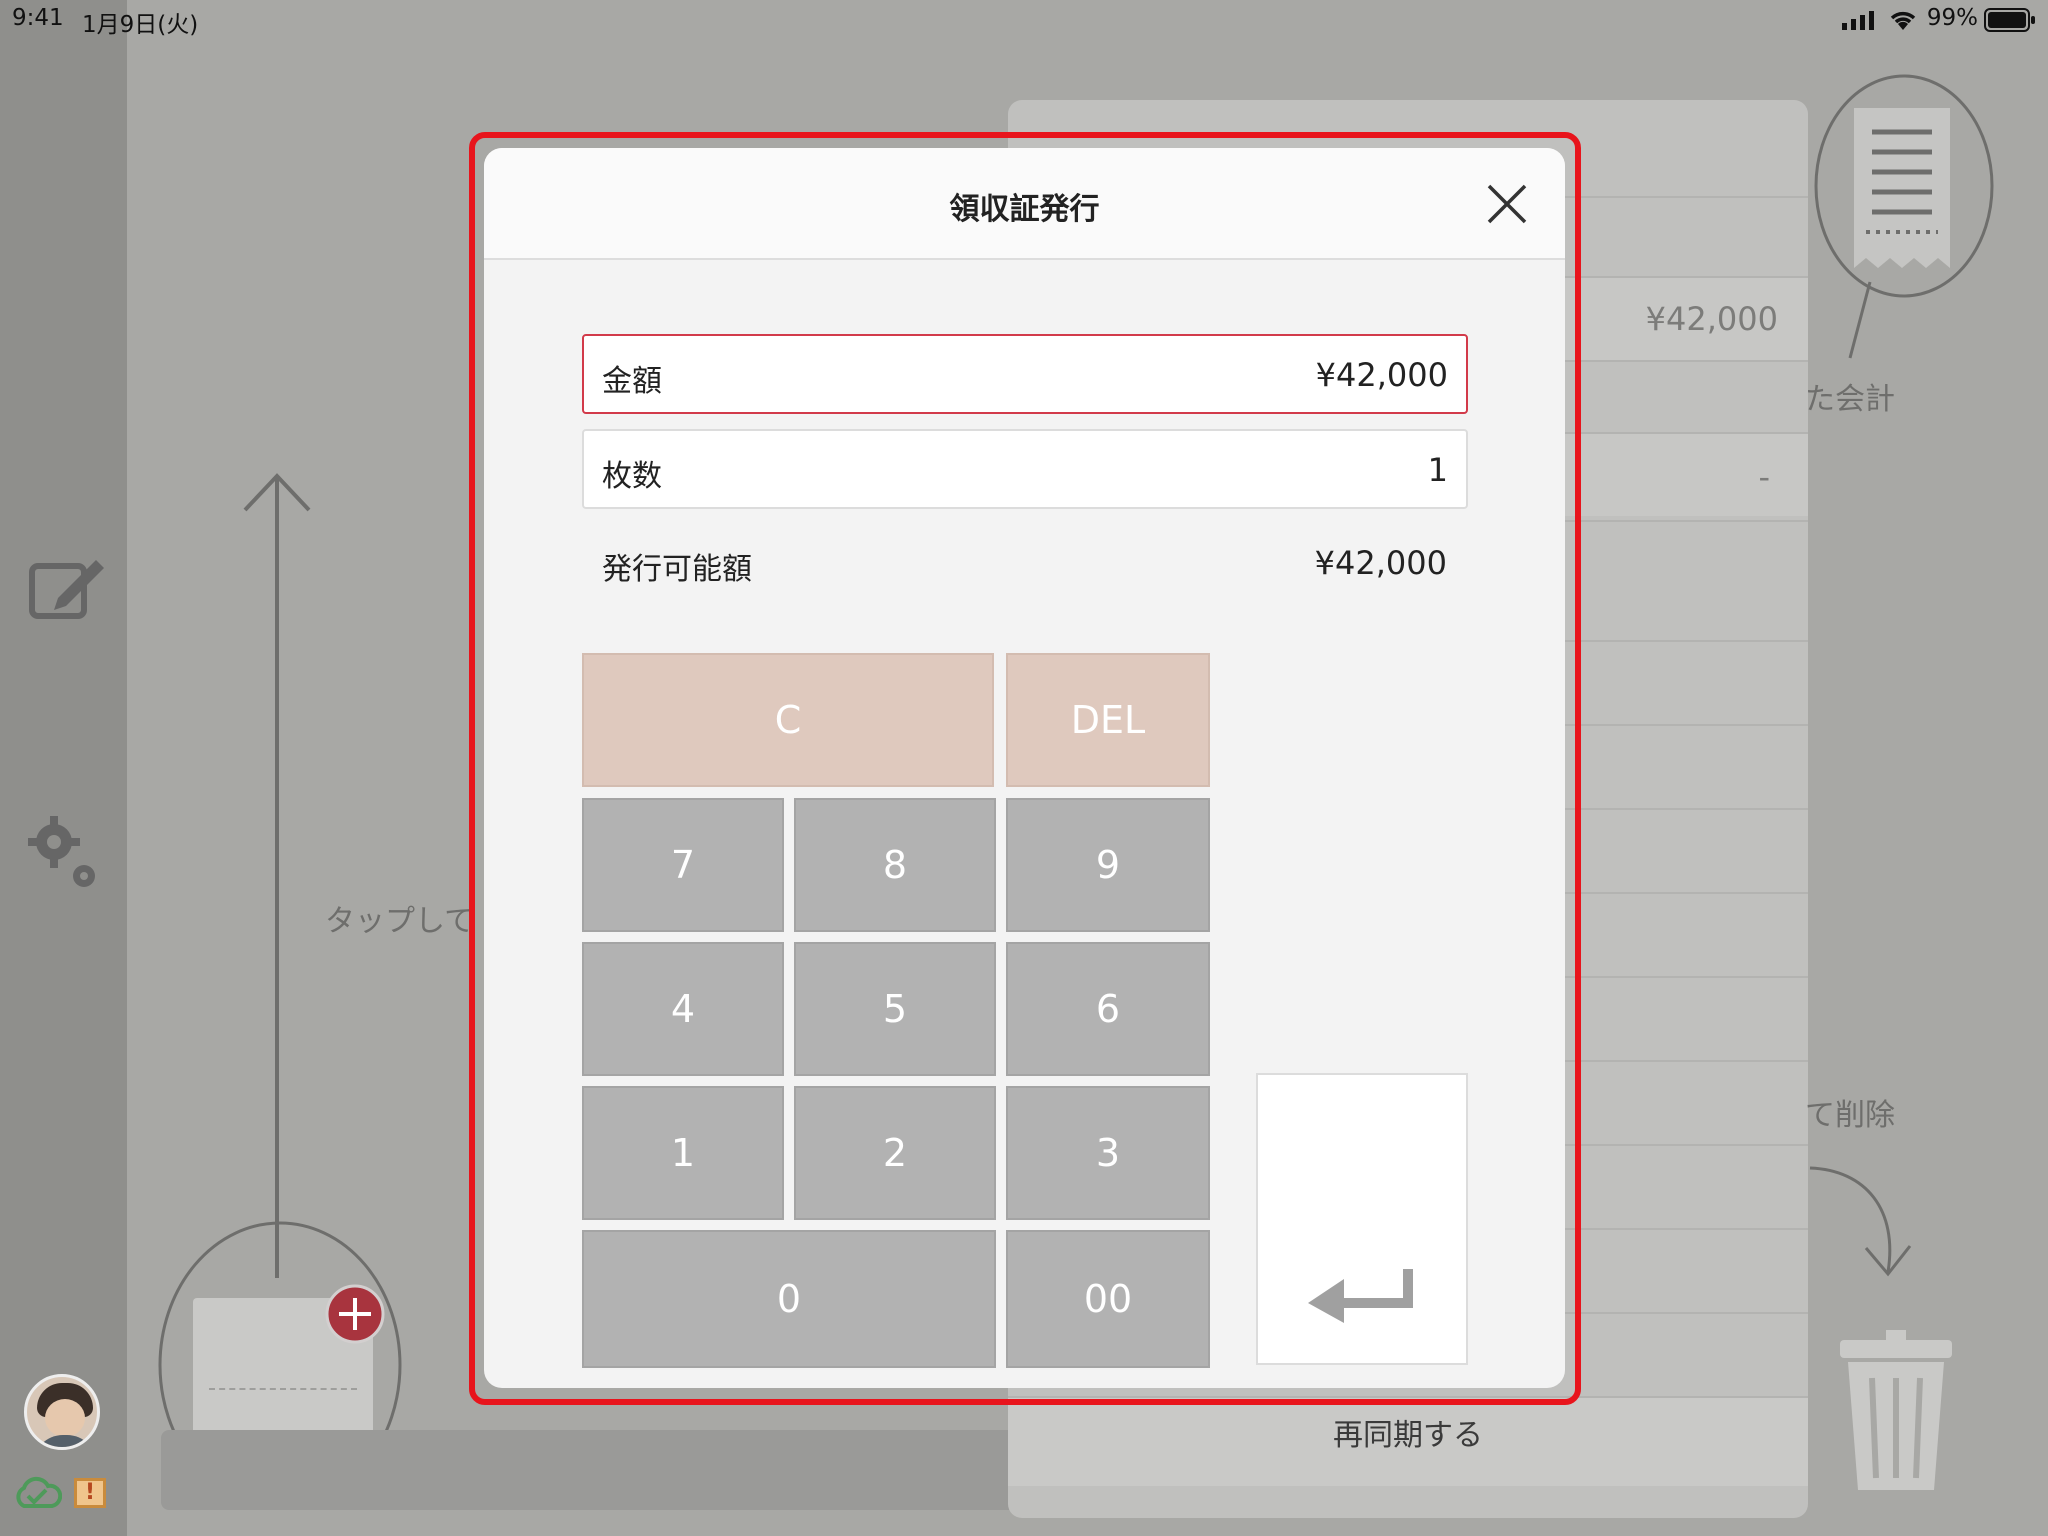 The image size is (2048, 1536). I want to click on count-value: 1, so click(1437, 470).